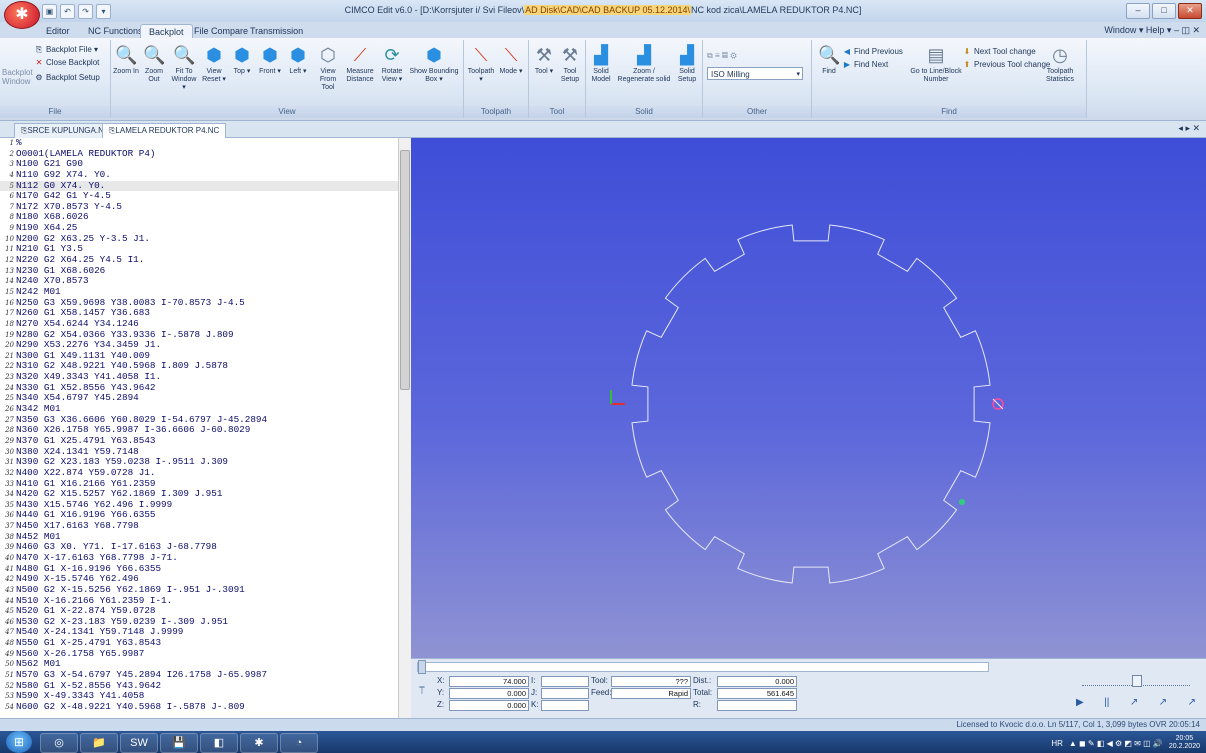 The image size is (1206, 753). Describe the element at coordinates (1057, 743) in the screenshot. I see `language-indicator: HR` at that location.